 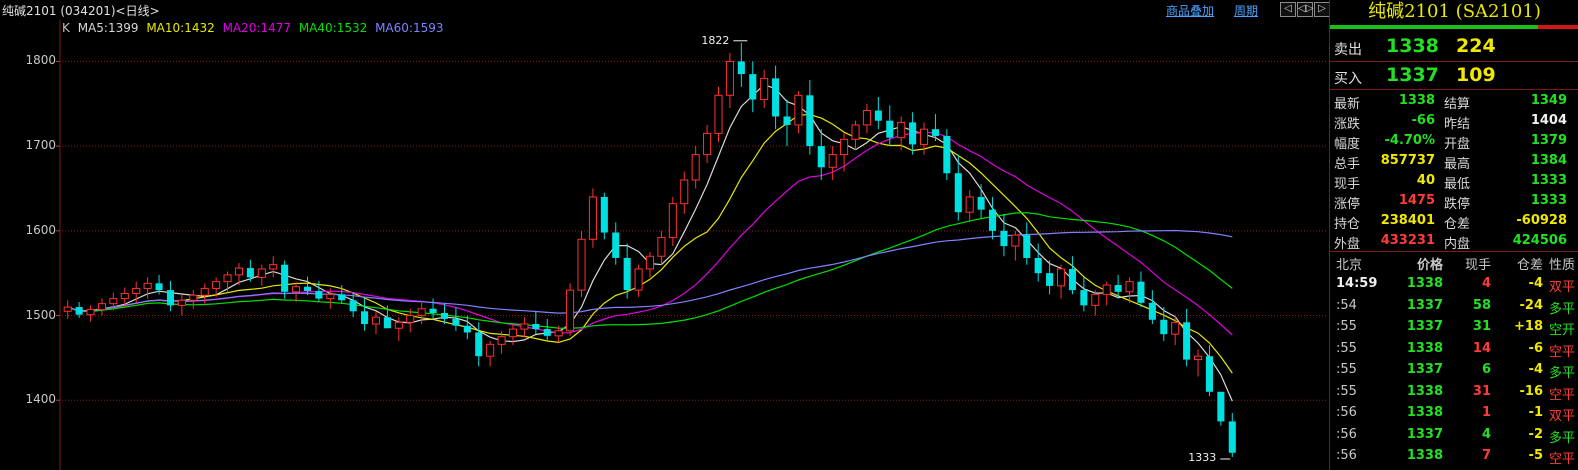 What do you see at coordinates (40, 229) in the screenshot?
I see `y-tick-label: 1600` at bounding box center [40, 229].